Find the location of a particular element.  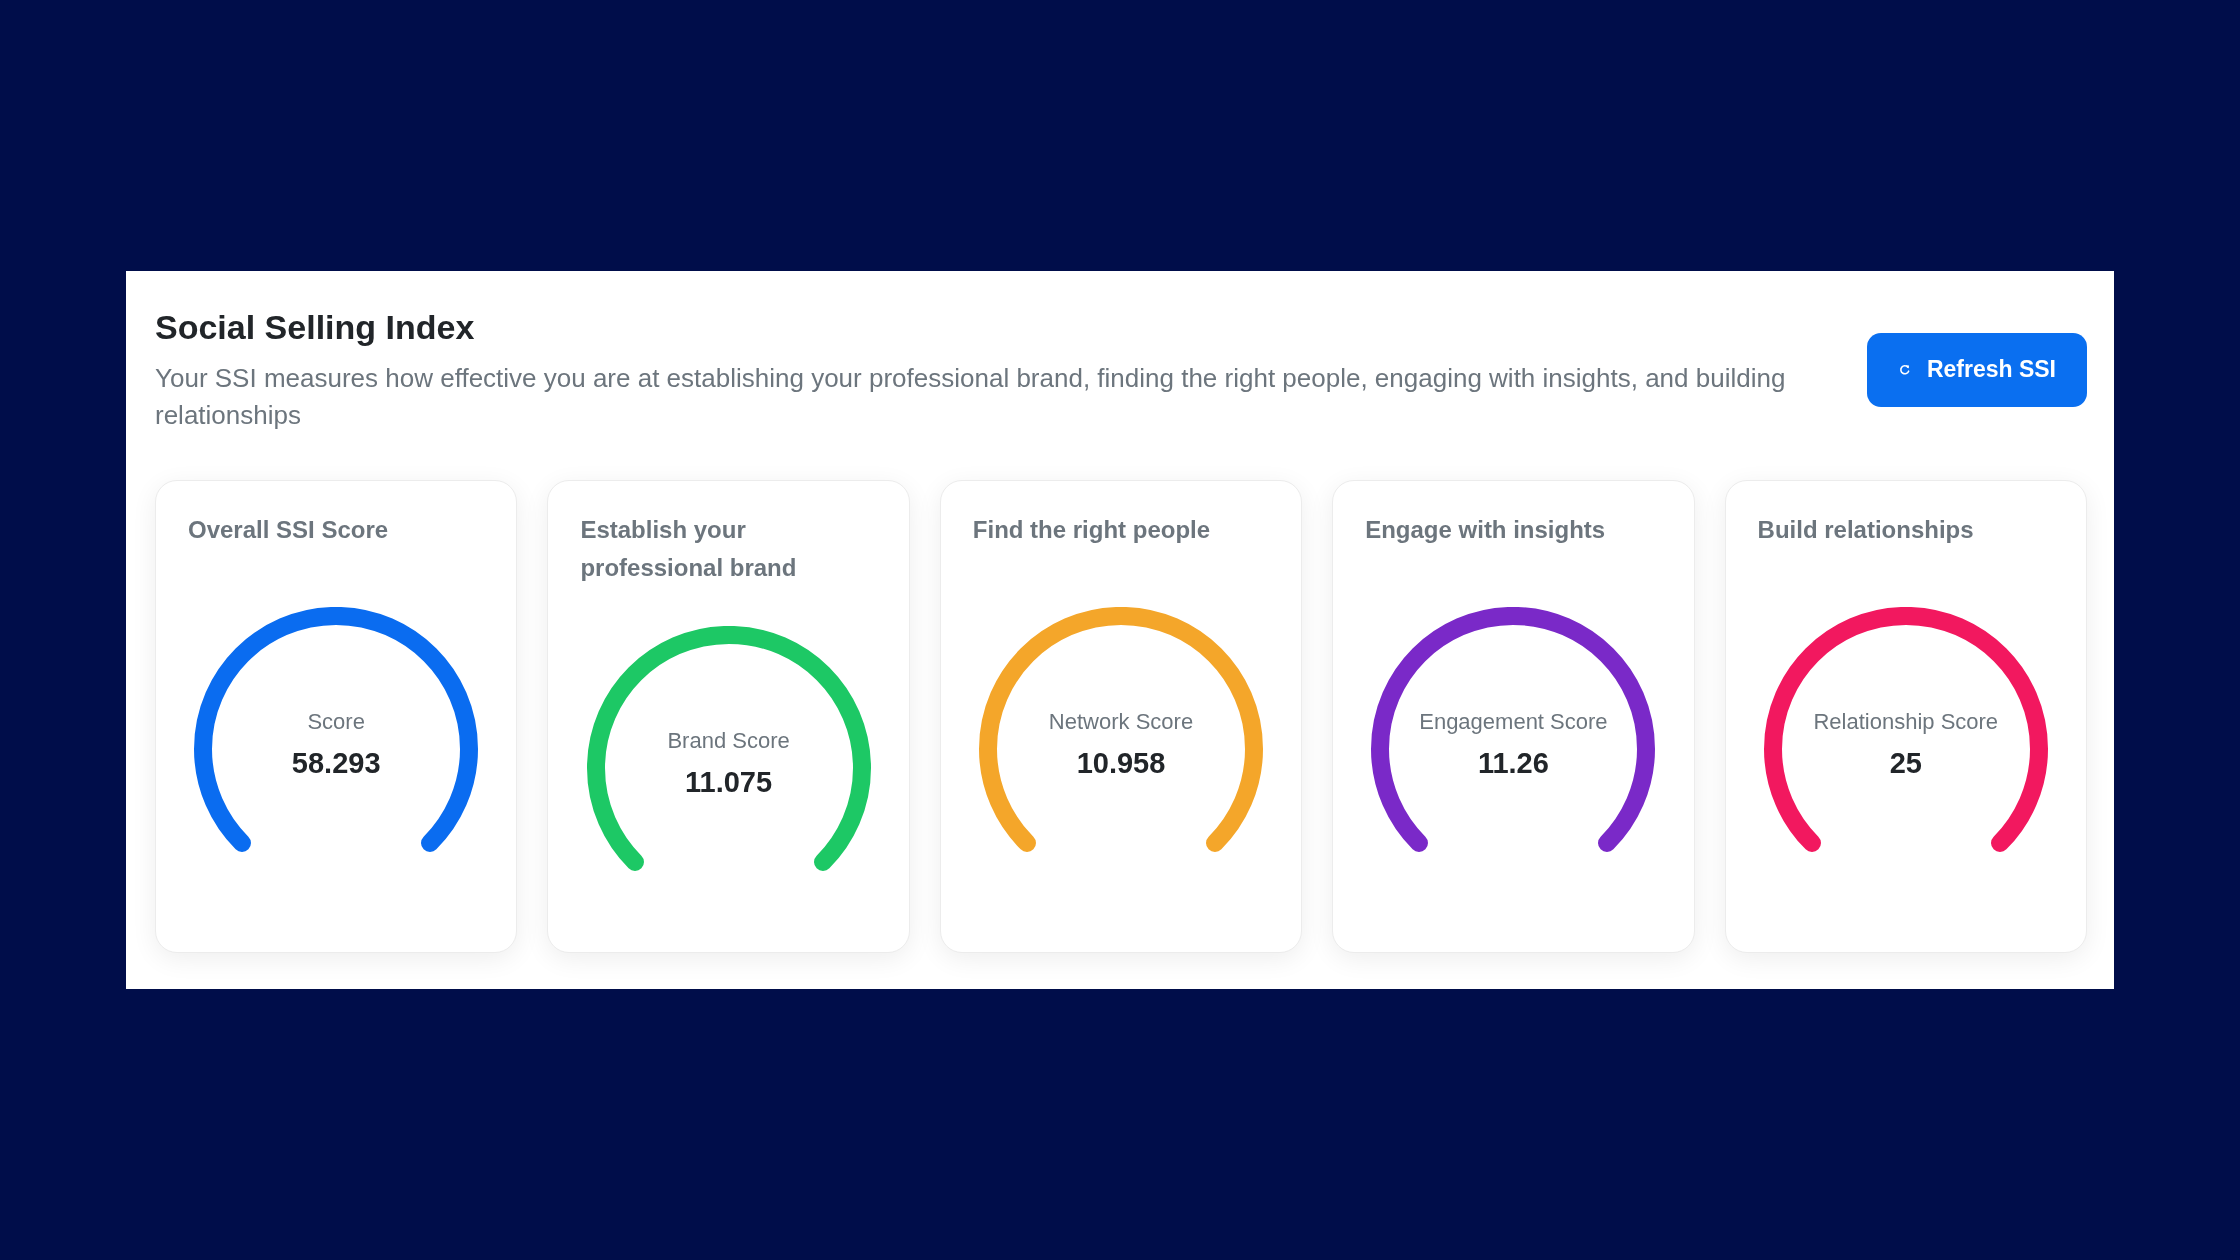

gauge-label: Brand Score is located at coordinates (728, 741).